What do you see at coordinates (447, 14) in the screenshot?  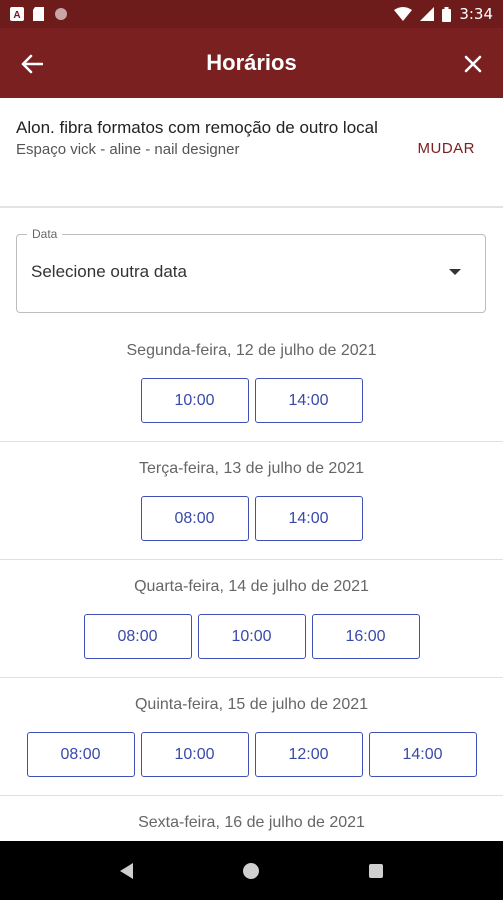 I see `battery-icon` at bounding box center [447, 14].